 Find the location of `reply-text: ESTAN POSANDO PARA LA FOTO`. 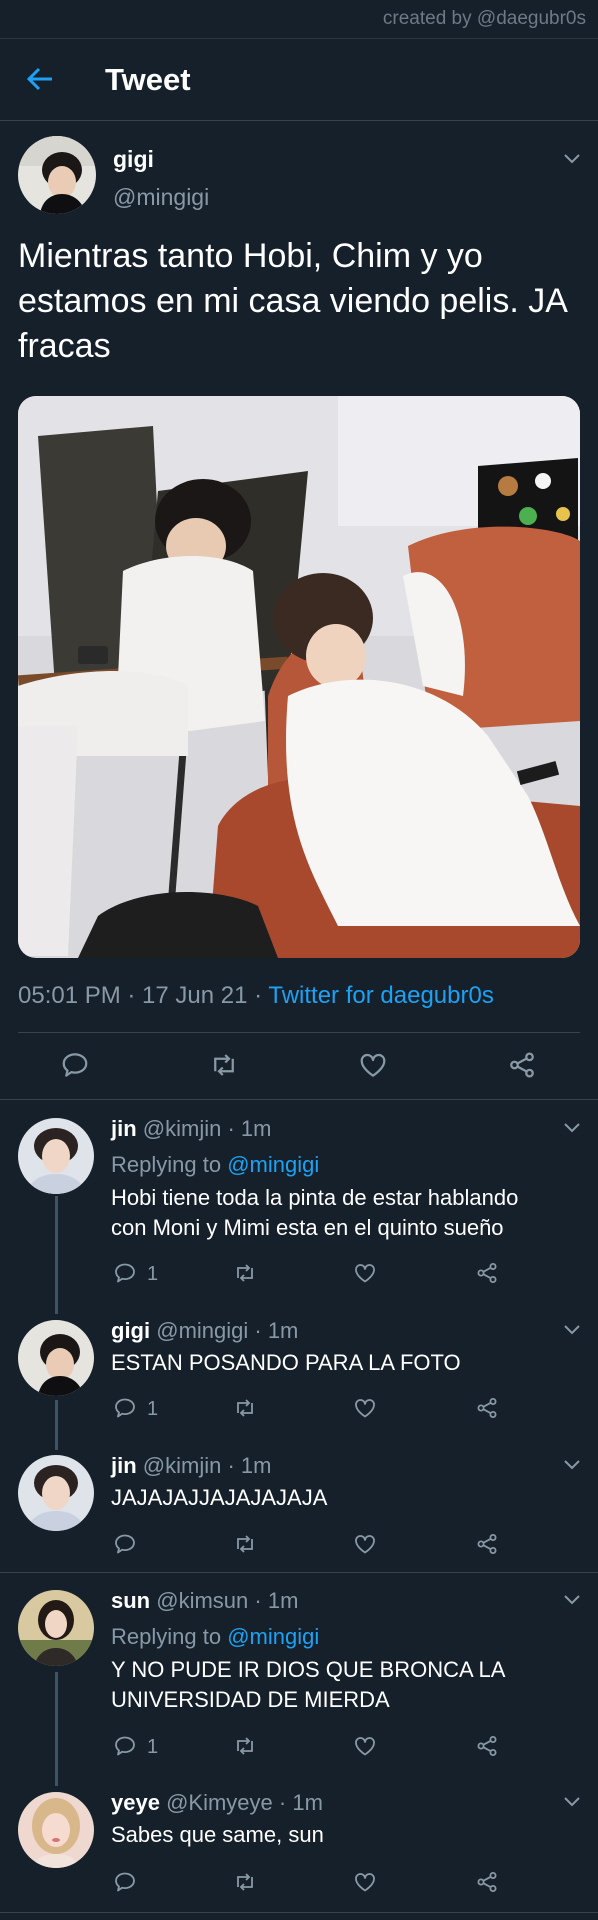

reply-text: ESTAN POSANDO PARA LA FOTO is located at coordinates (346, 1363).